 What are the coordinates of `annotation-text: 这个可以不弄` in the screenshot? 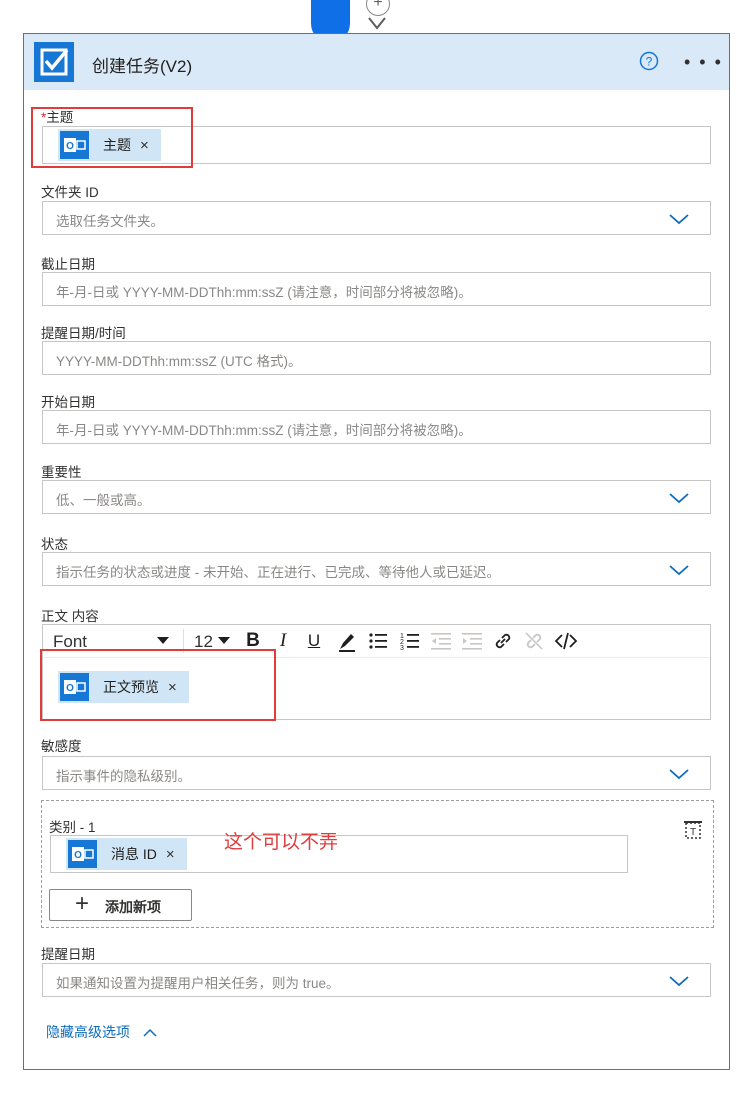 It's located at (281, 842).